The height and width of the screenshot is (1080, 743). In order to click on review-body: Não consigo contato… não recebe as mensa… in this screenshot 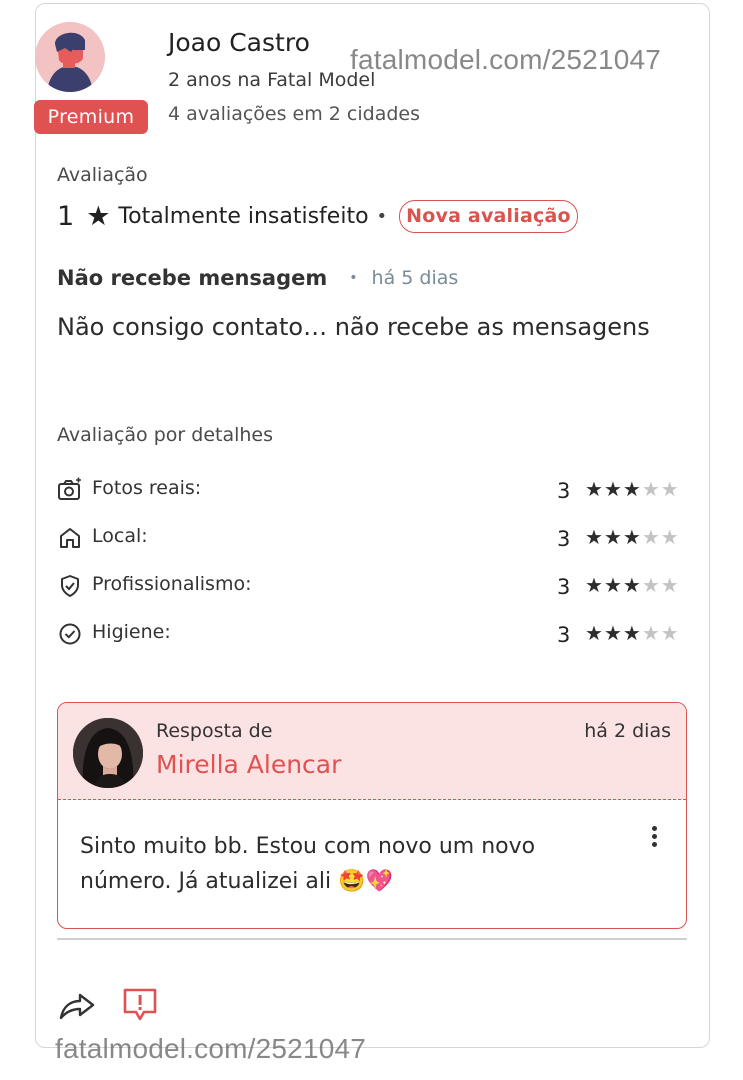, I will do `click(353, 327)`.